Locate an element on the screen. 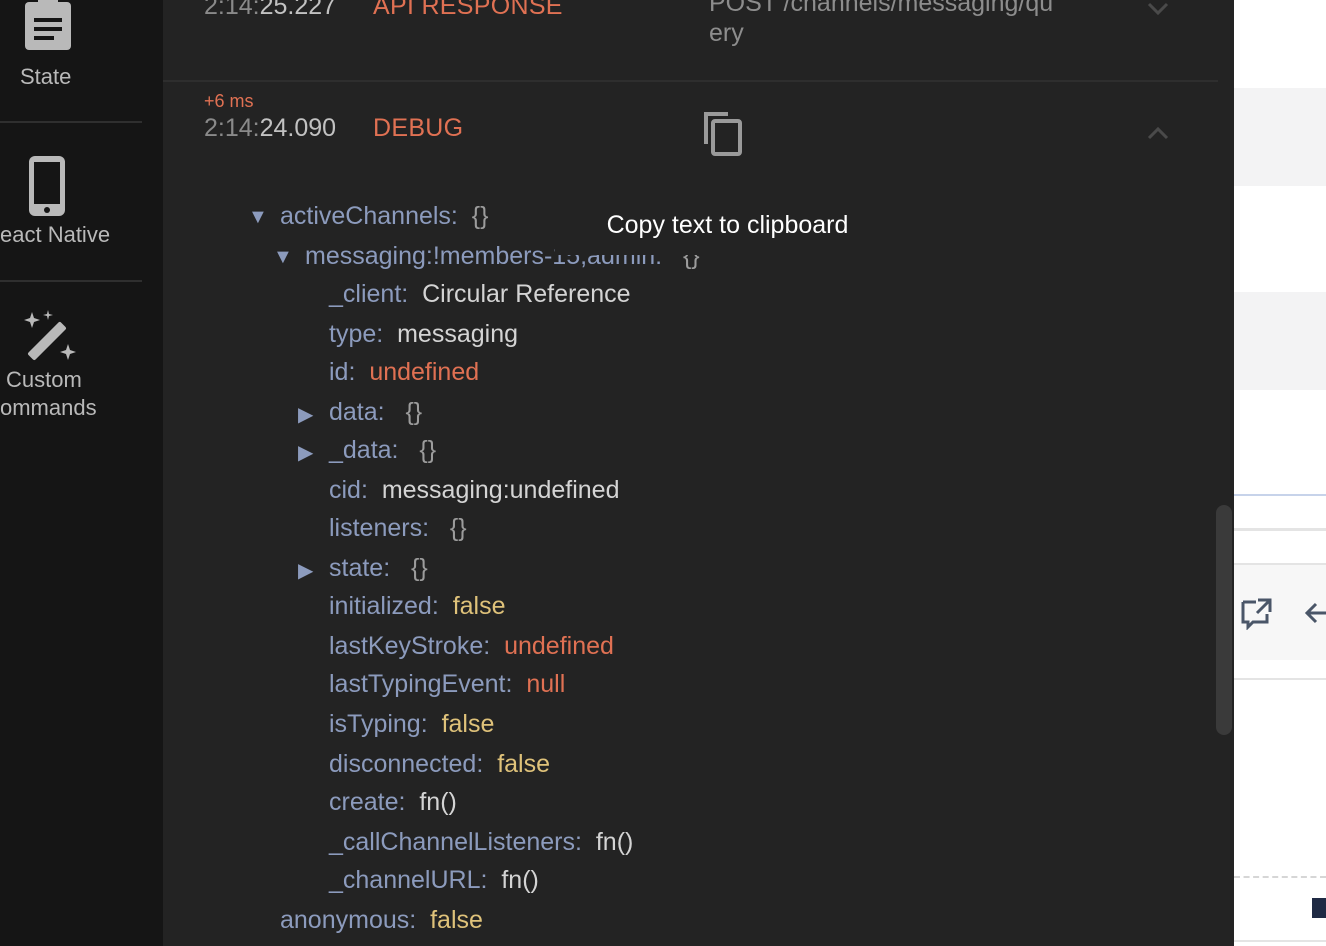  request-line-2: ery is located at coordinates (726, 33).